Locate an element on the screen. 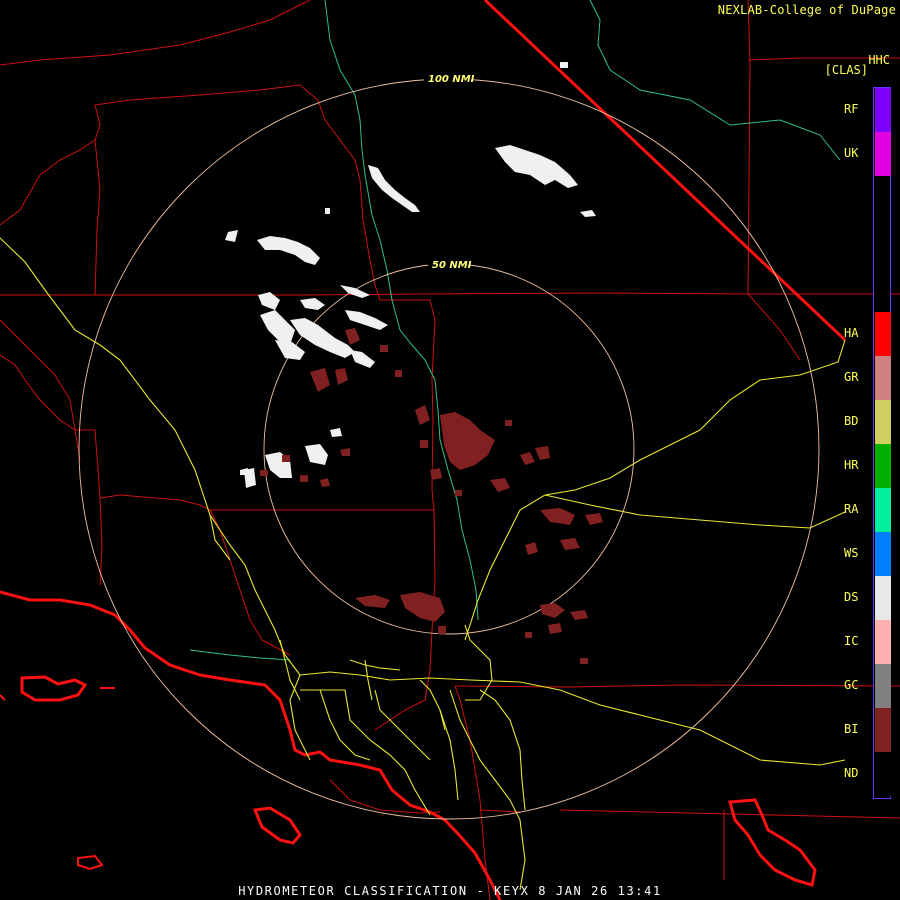 This screenshot has width=900, height=900. legend-label-hr: HR is located at coordinates (851, 465).